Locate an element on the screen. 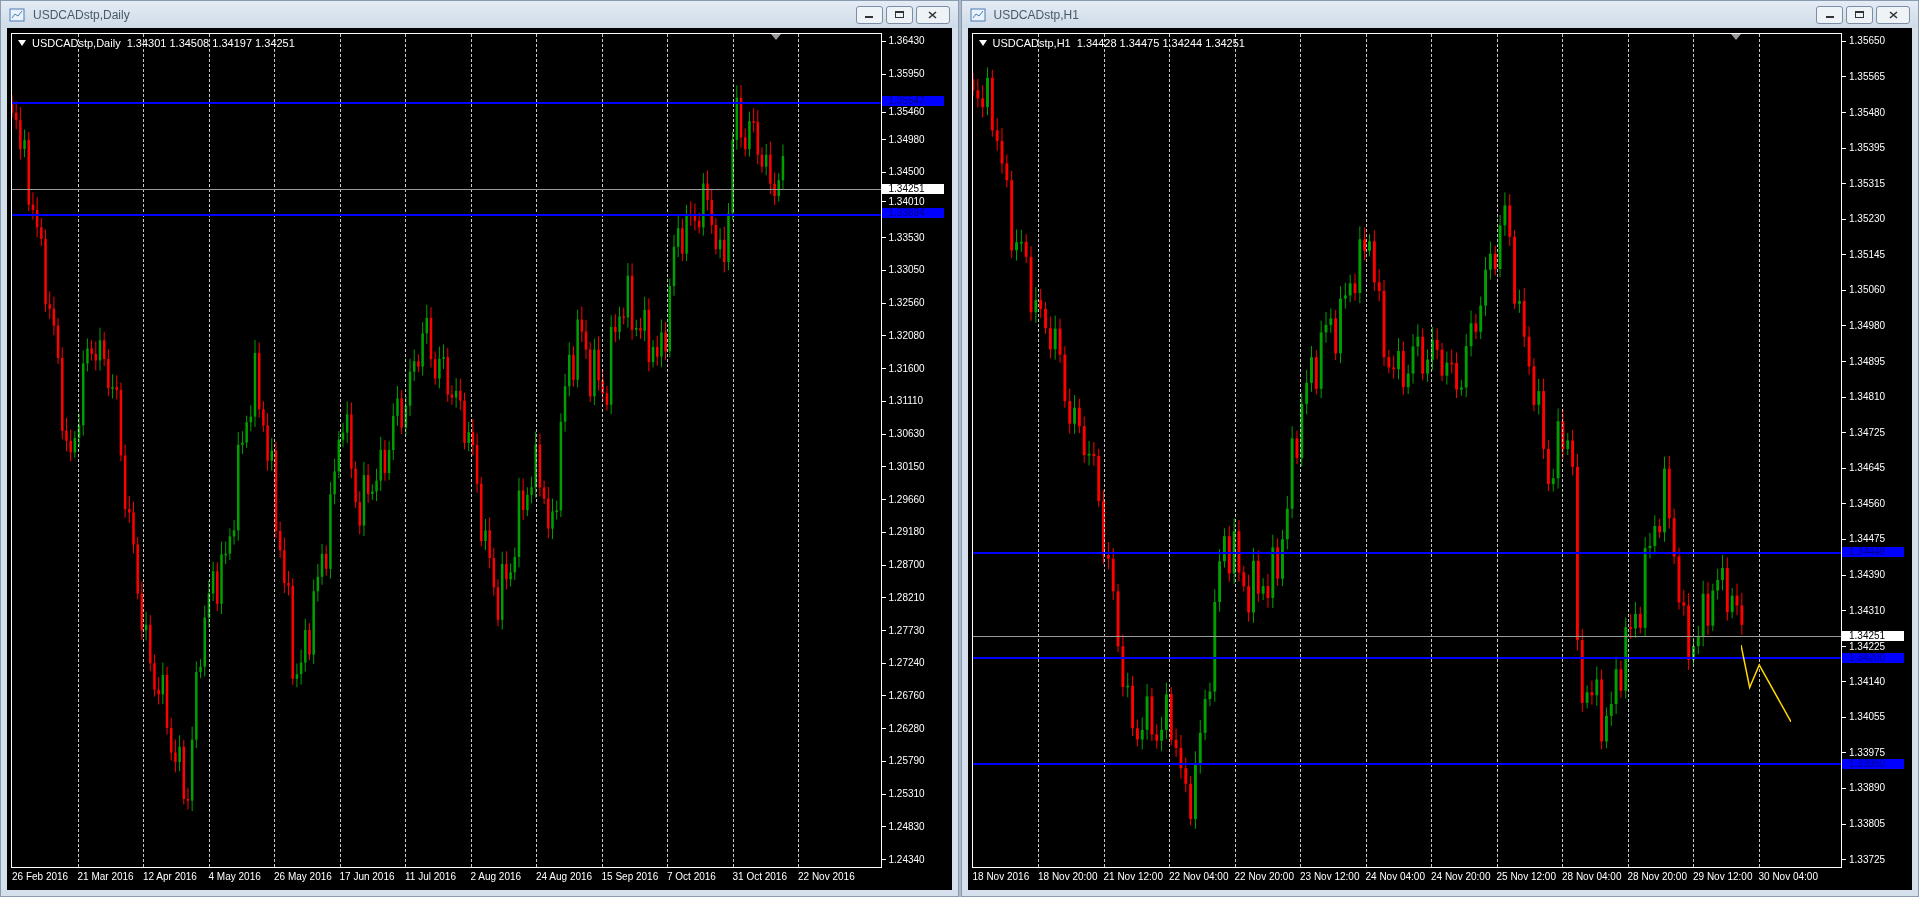  time-axis-label: 22 Nov 04:00 is located at coordinates (1199, 876).